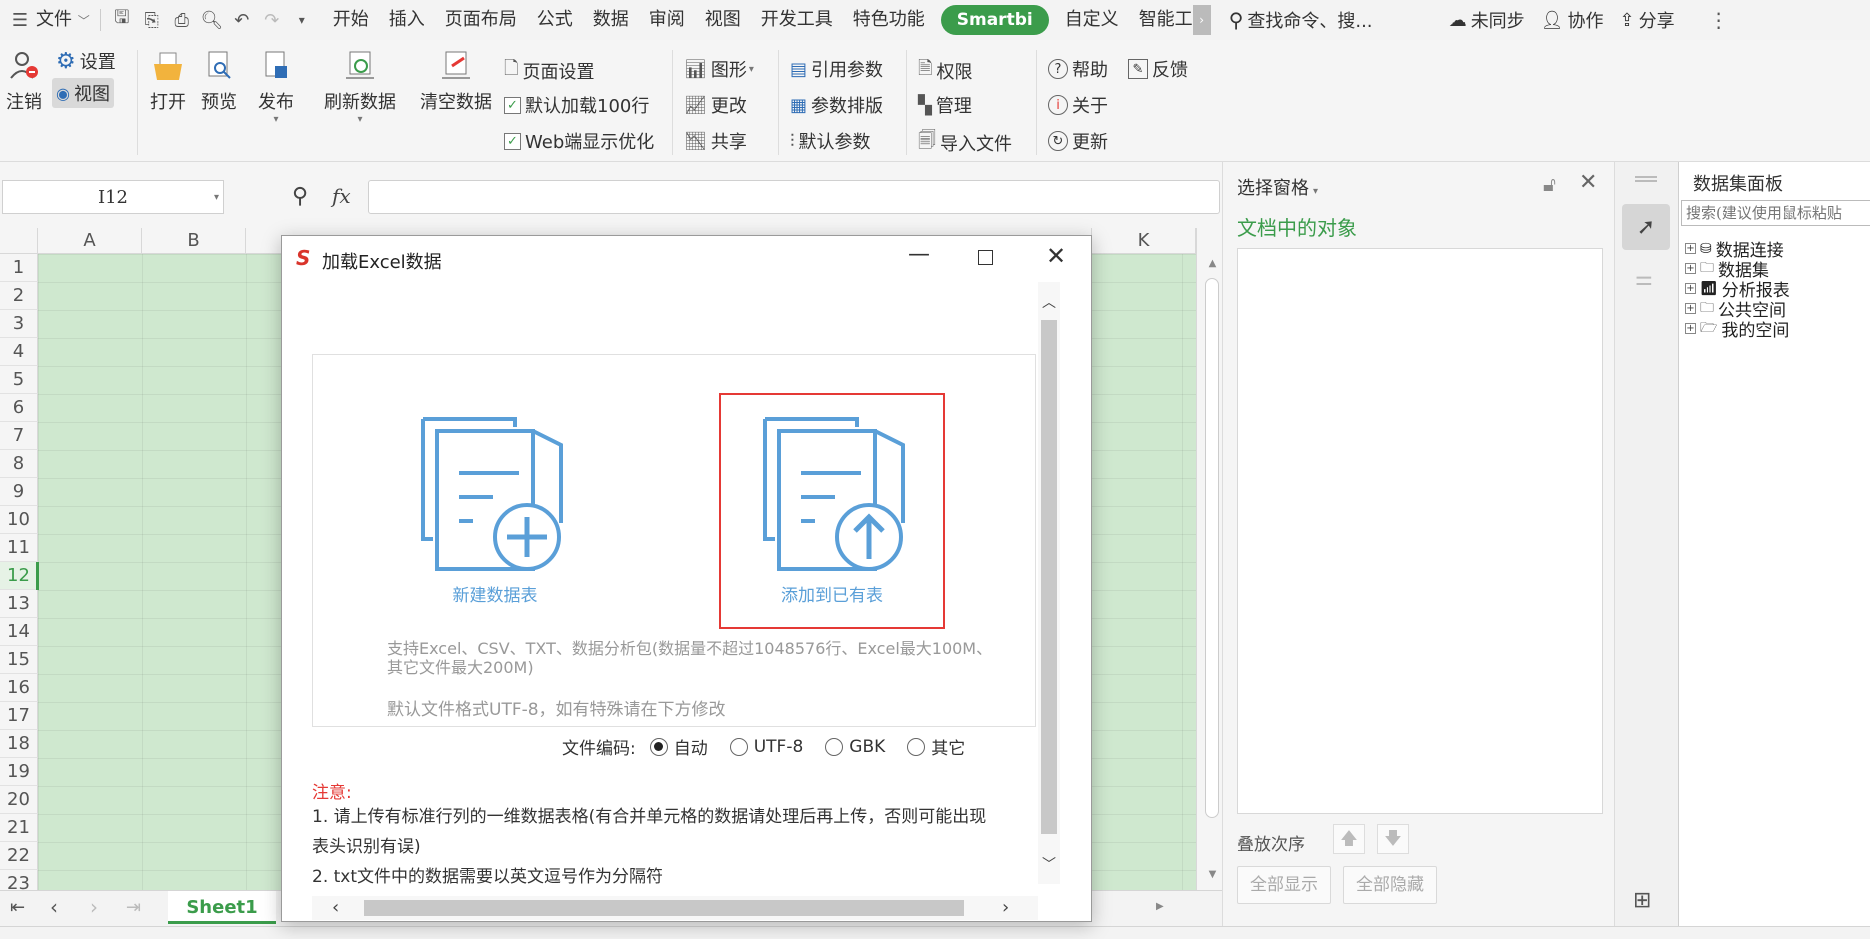  What do you see at coordinates (985, 257) in the screenshot?
I see `maximize-icon` at bounding box center [985, 257].